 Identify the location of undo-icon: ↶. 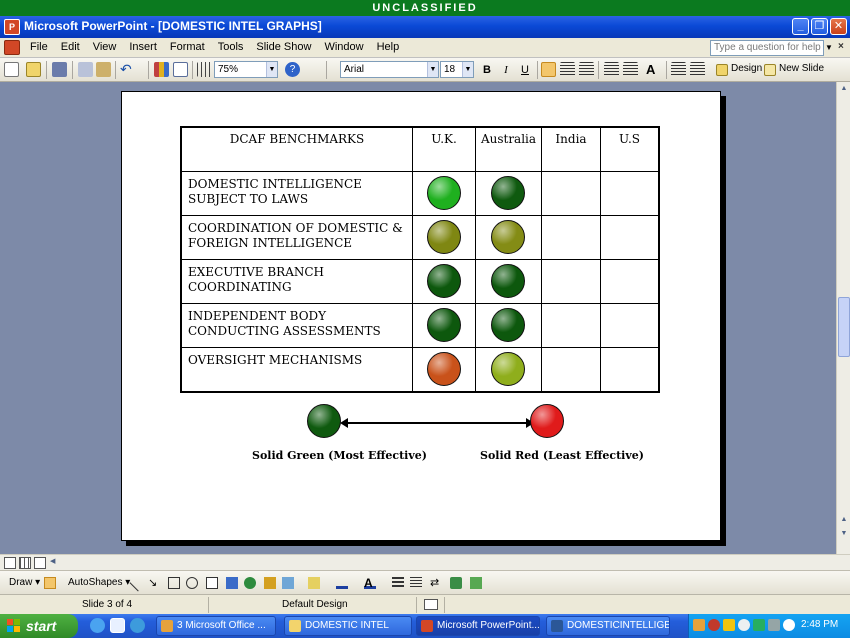
(127, 69).